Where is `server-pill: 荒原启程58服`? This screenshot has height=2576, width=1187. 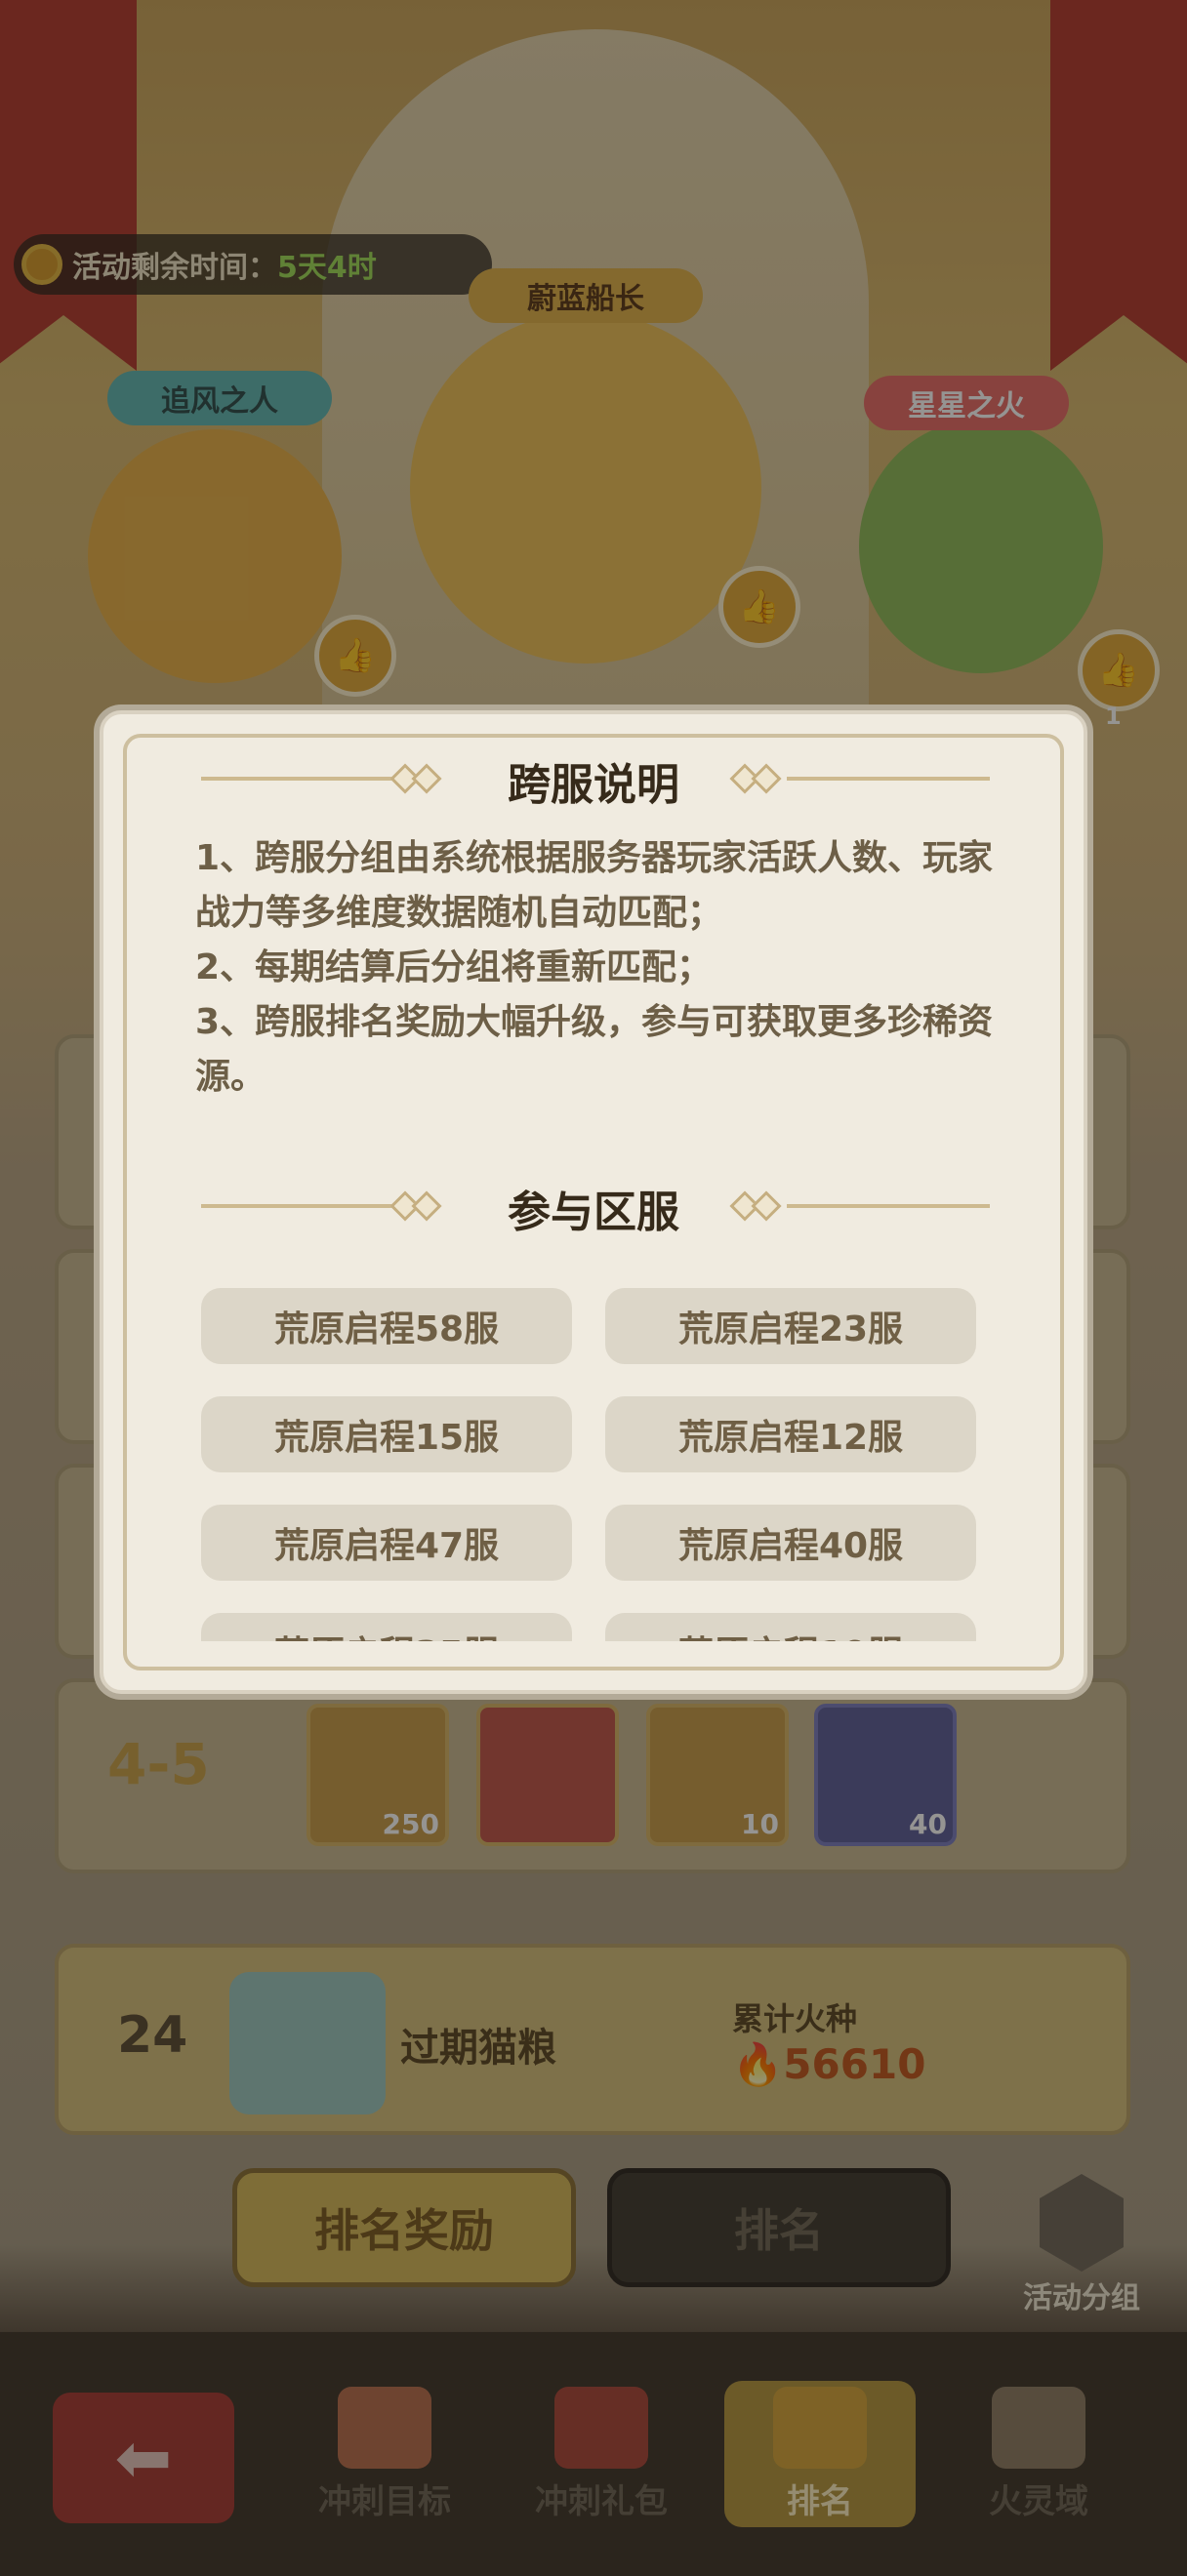
server-pill: 荒原启程58服 is located at coordinates (386, 1326).